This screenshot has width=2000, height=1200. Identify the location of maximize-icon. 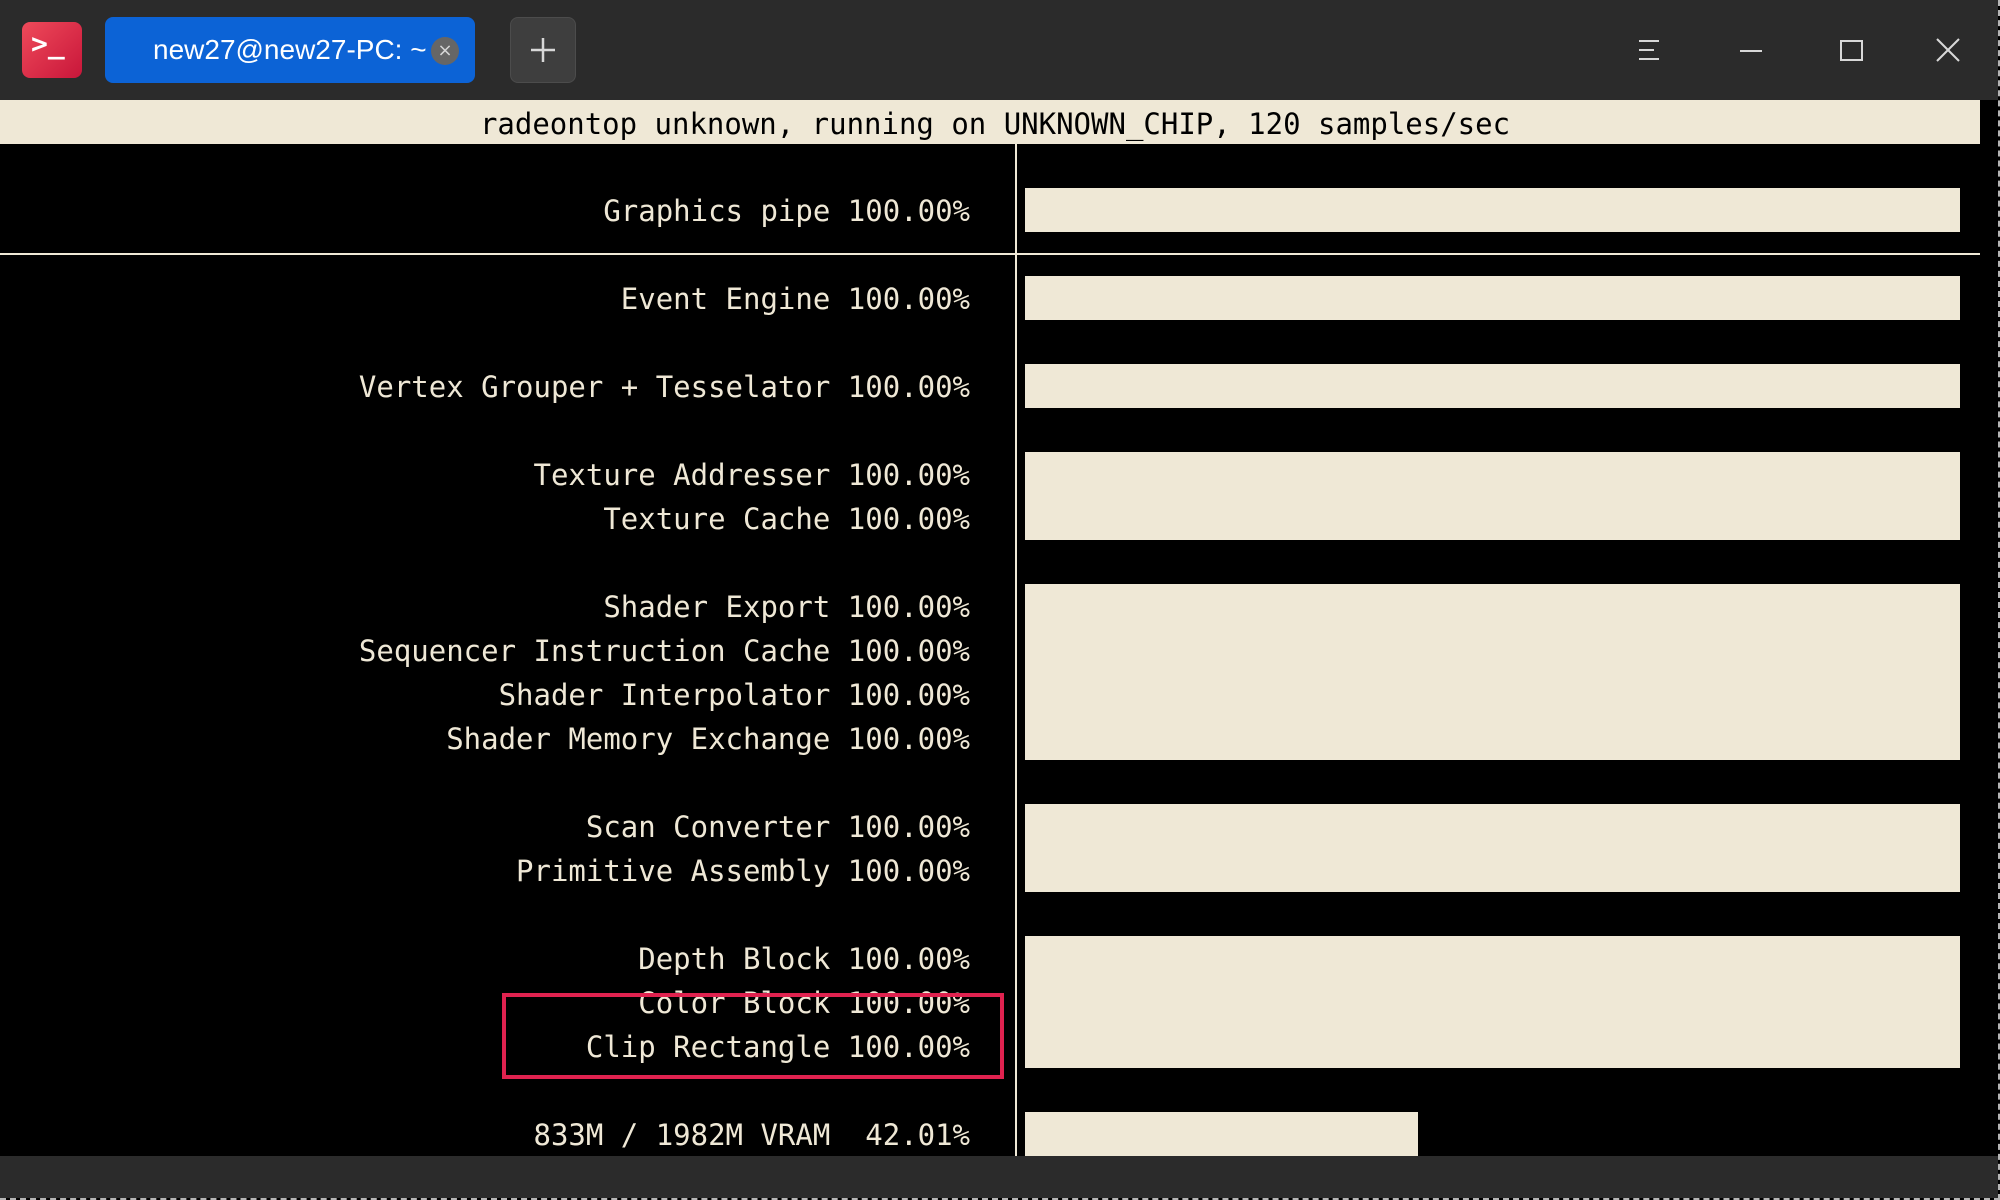
(1851, 50).